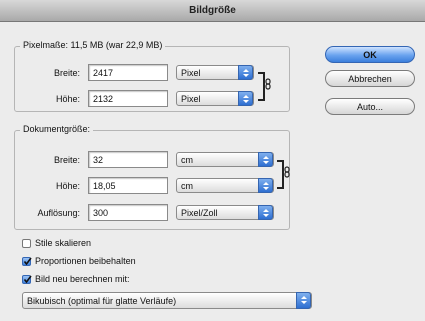 The height and width of the screenshot is (321, 425). Describe the element at coordinates (225, 185) in the screenshot. I see `doc-height-unit-select: cm` at that location.